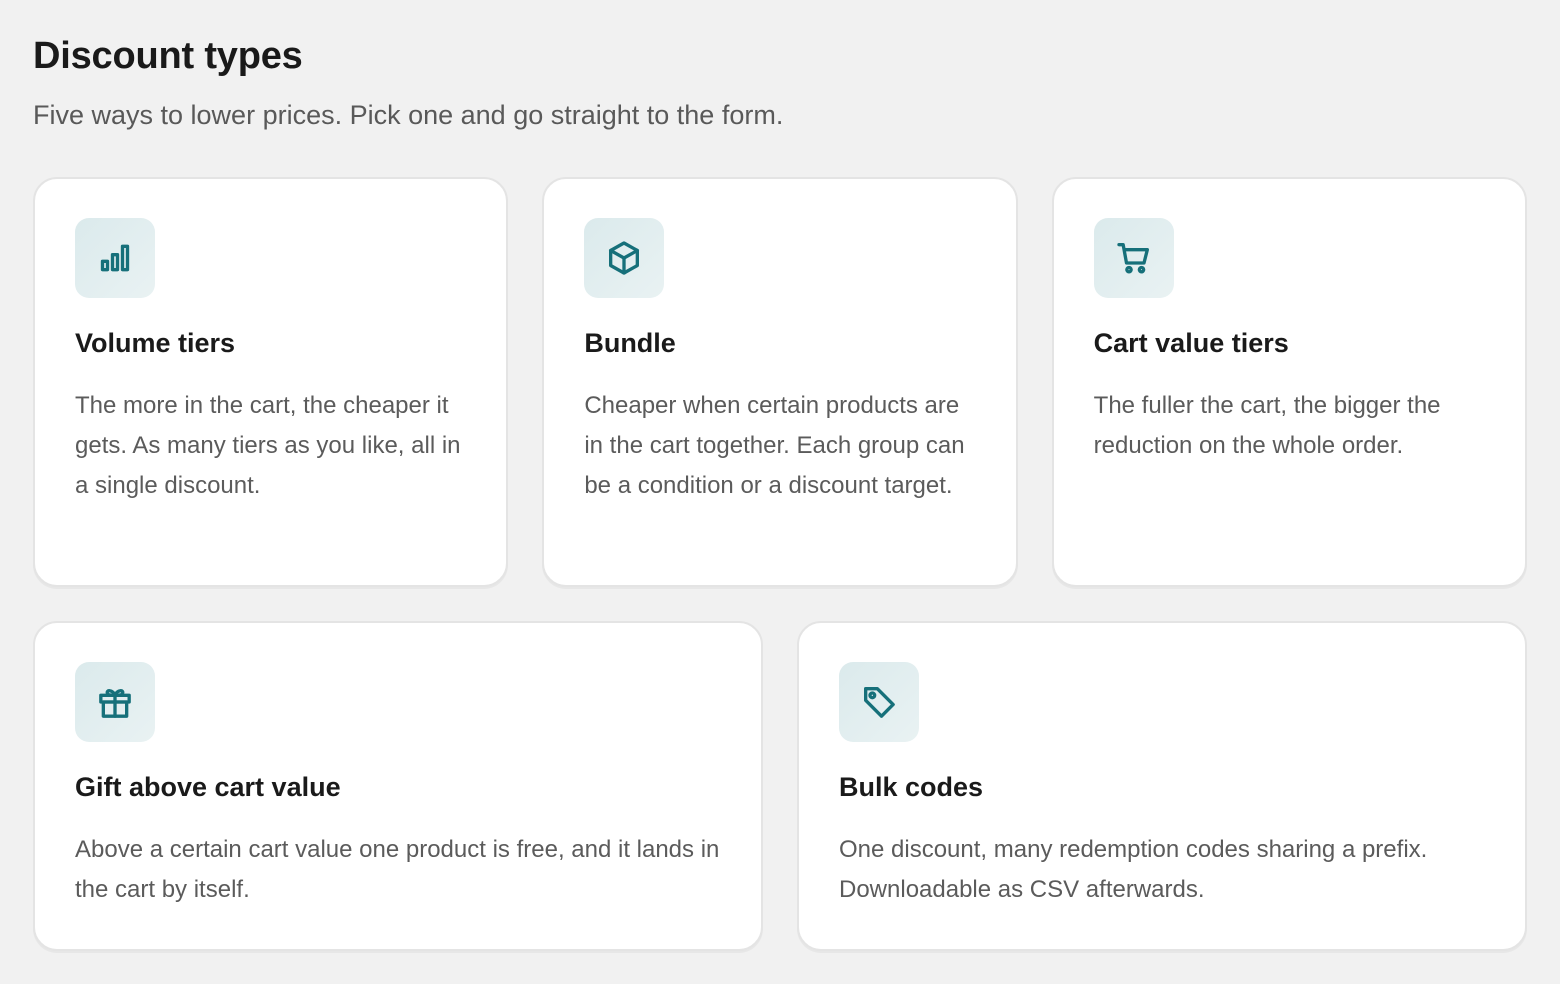  I want to click on box-icon, so click(624, 258).